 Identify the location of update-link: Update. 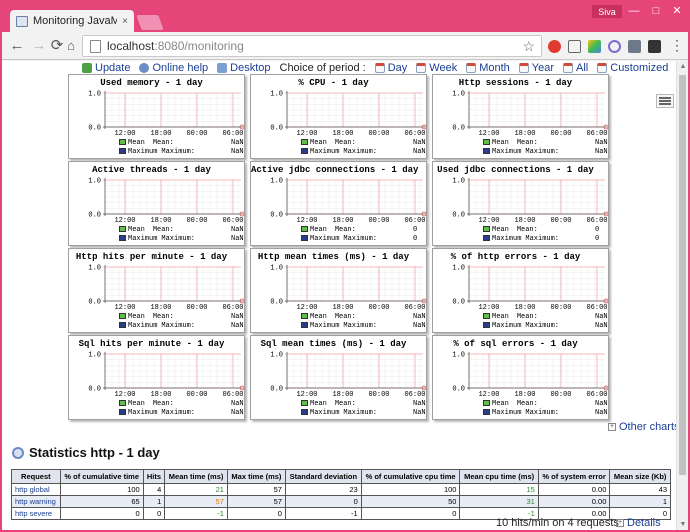
(106, 68).